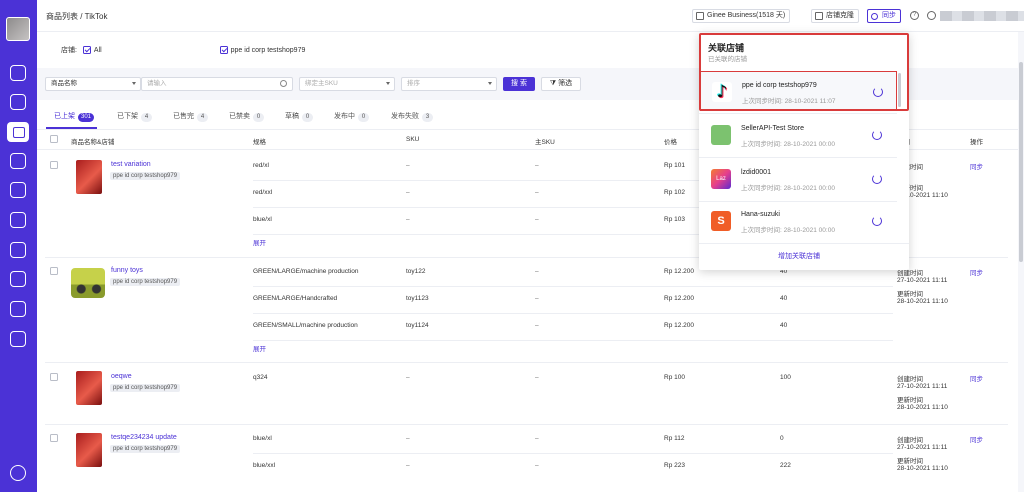  What do you see at coordinates (741, 16) in the screenshot?
I see `business-select: Ginee Business(1518 天)` at bounding box center [741, 16].